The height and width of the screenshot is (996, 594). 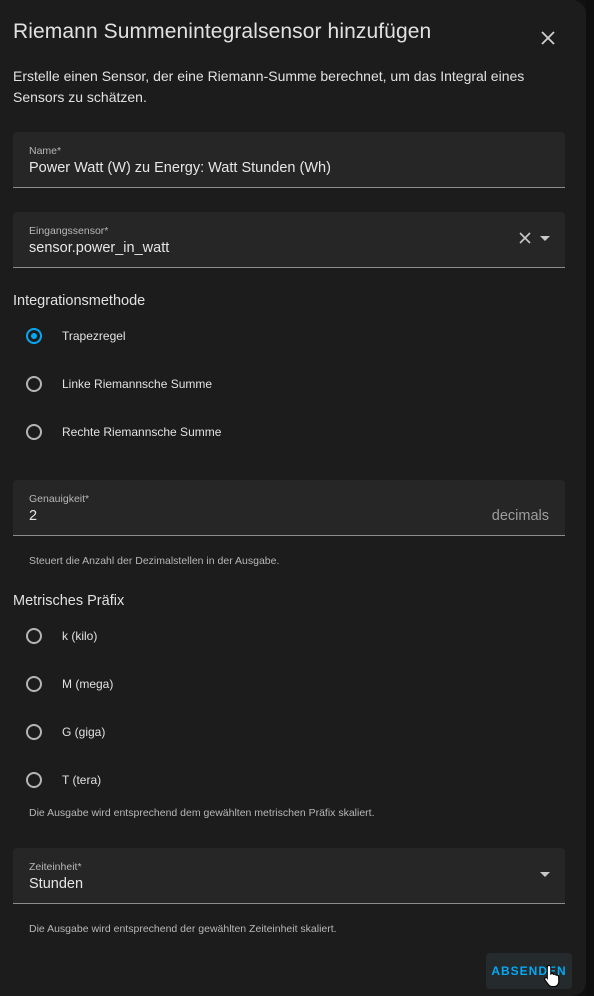 I want to click on pointer-cursor-icon, so click(x=552, y=976).